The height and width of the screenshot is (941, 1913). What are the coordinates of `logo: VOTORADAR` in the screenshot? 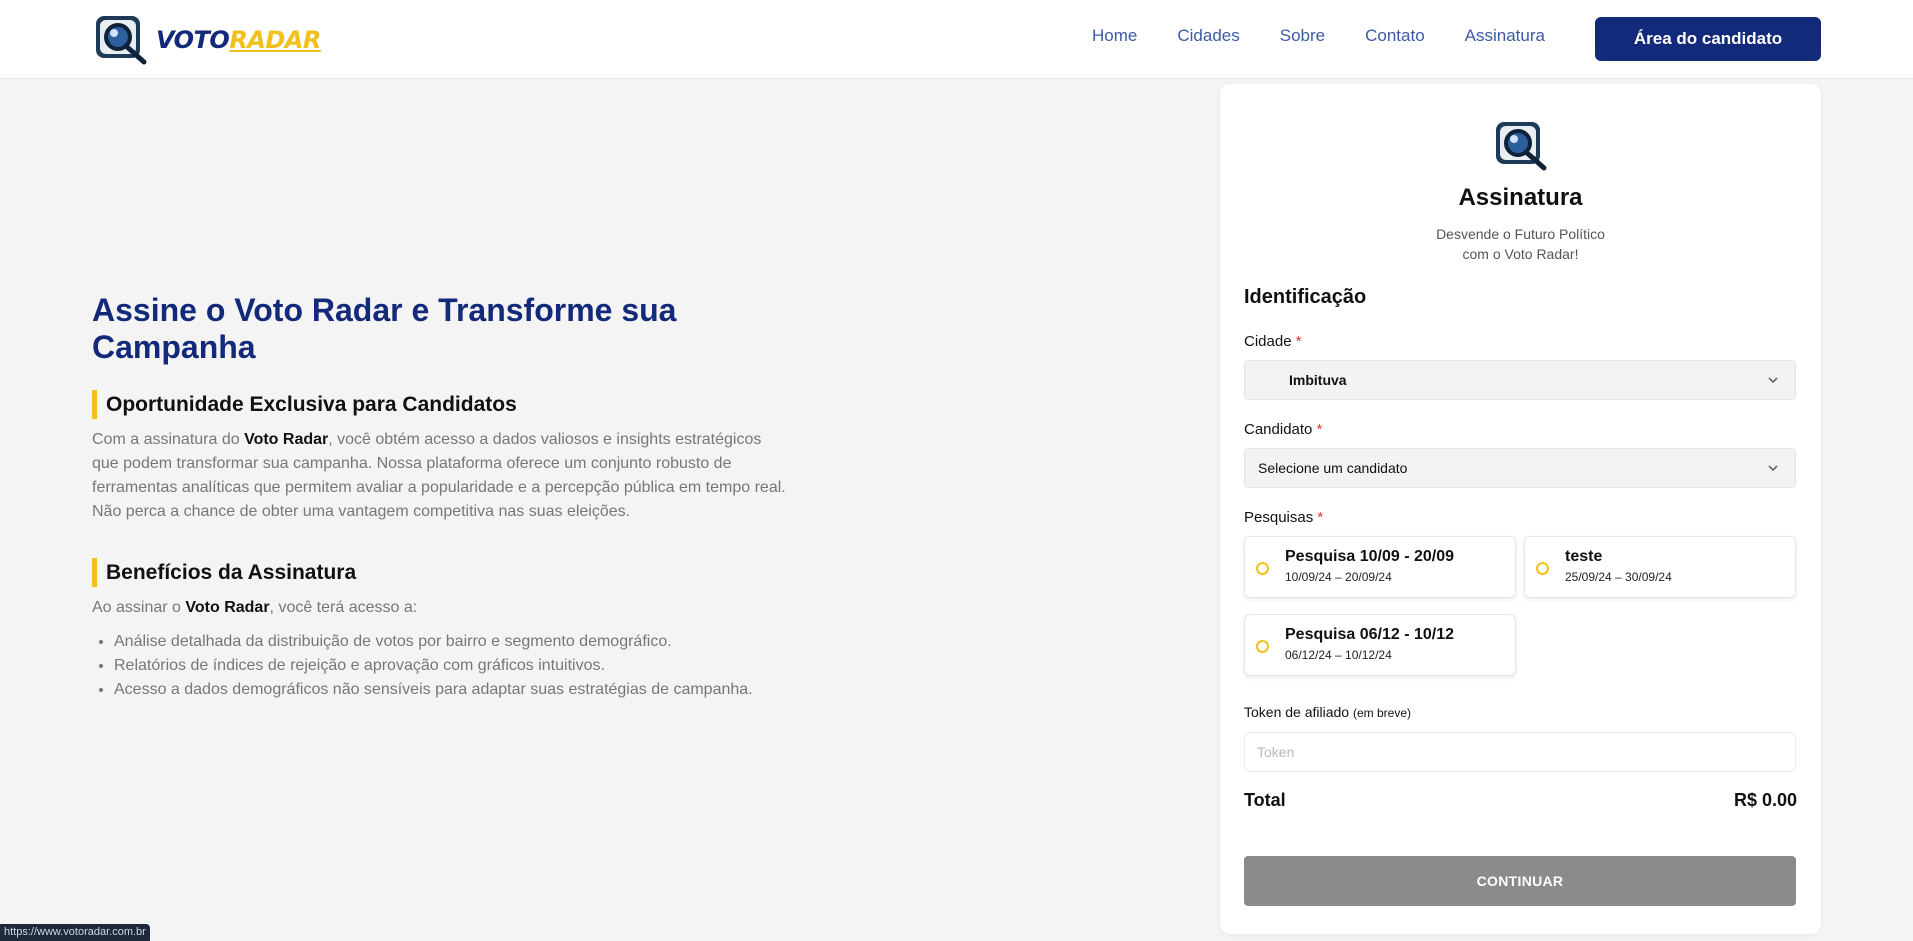 It's located at (206, 40).